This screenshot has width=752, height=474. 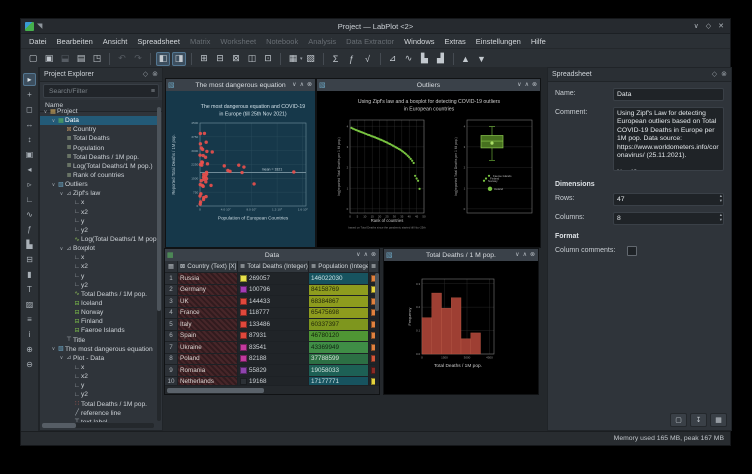 I want to click on search-input, so click(x=99, y=91).